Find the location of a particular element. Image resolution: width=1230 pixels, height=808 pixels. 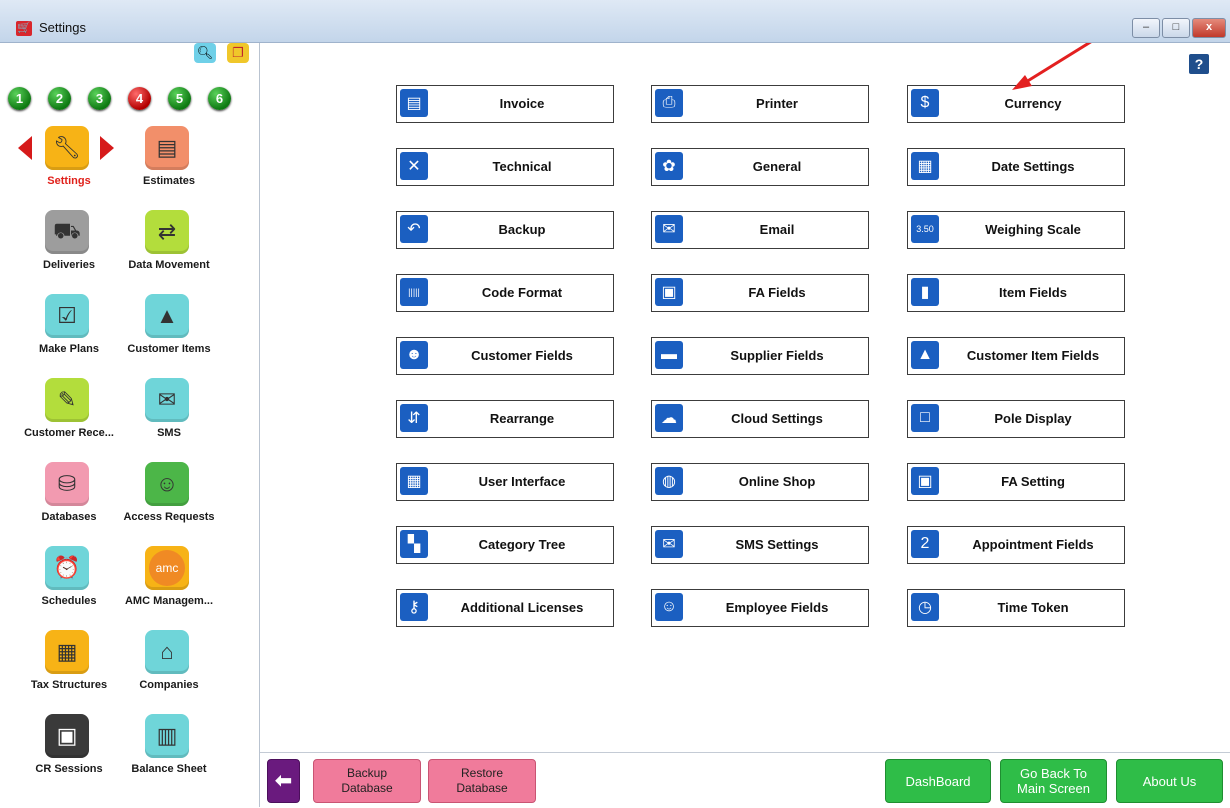

tile-label: FA Setting is located at coordinates (1033, 481).